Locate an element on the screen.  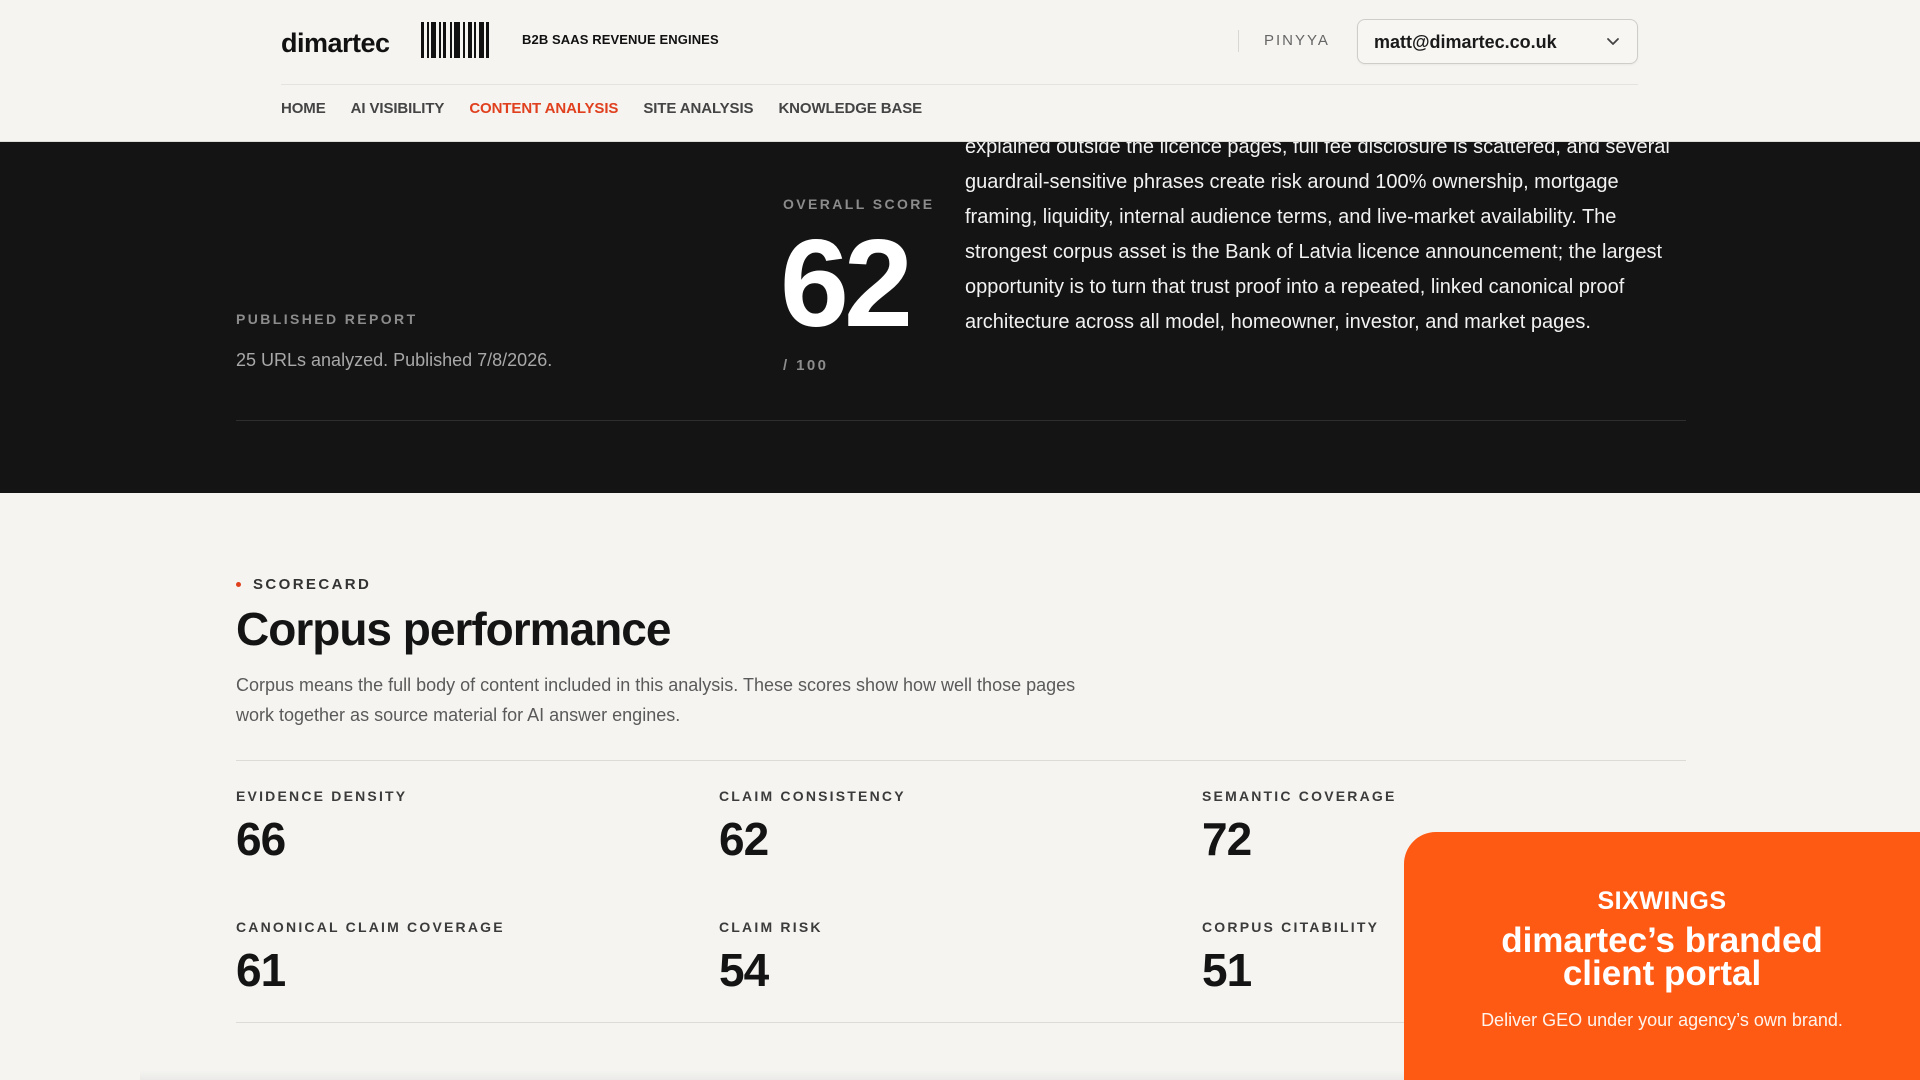
scorecard-eyebrow: SCORECARD is located at coordinates (303, 584).